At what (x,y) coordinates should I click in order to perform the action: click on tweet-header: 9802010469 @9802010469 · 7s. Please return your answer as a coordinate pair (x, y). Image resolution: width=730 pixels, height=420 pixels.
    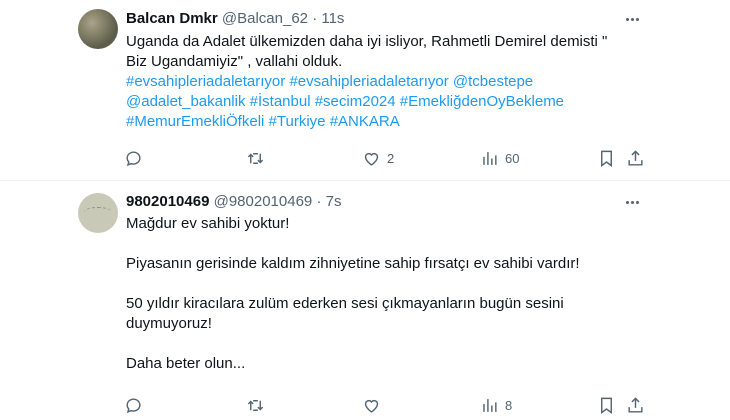
    Looking at the image, I should click on (233, 202).